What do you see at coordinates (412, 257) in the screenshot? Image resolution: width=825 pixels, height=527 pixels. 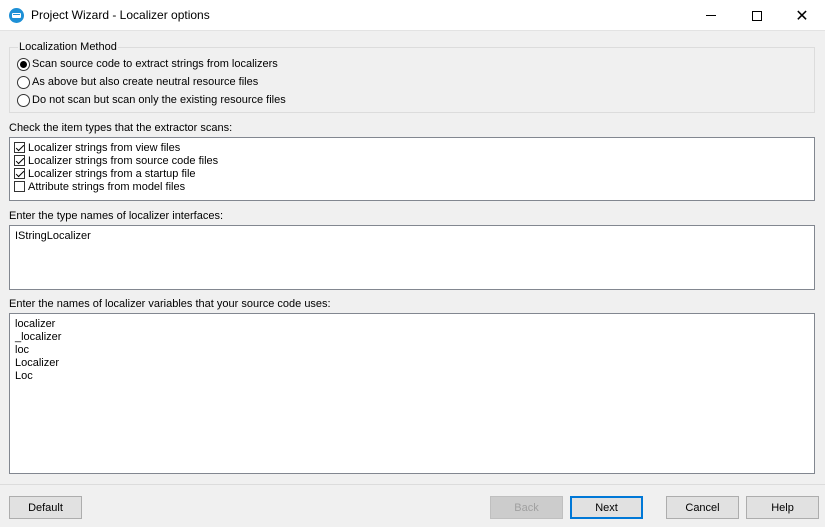 I see `interfaces-textarea: IStringLocalizer` at bounding box center [412, 257].